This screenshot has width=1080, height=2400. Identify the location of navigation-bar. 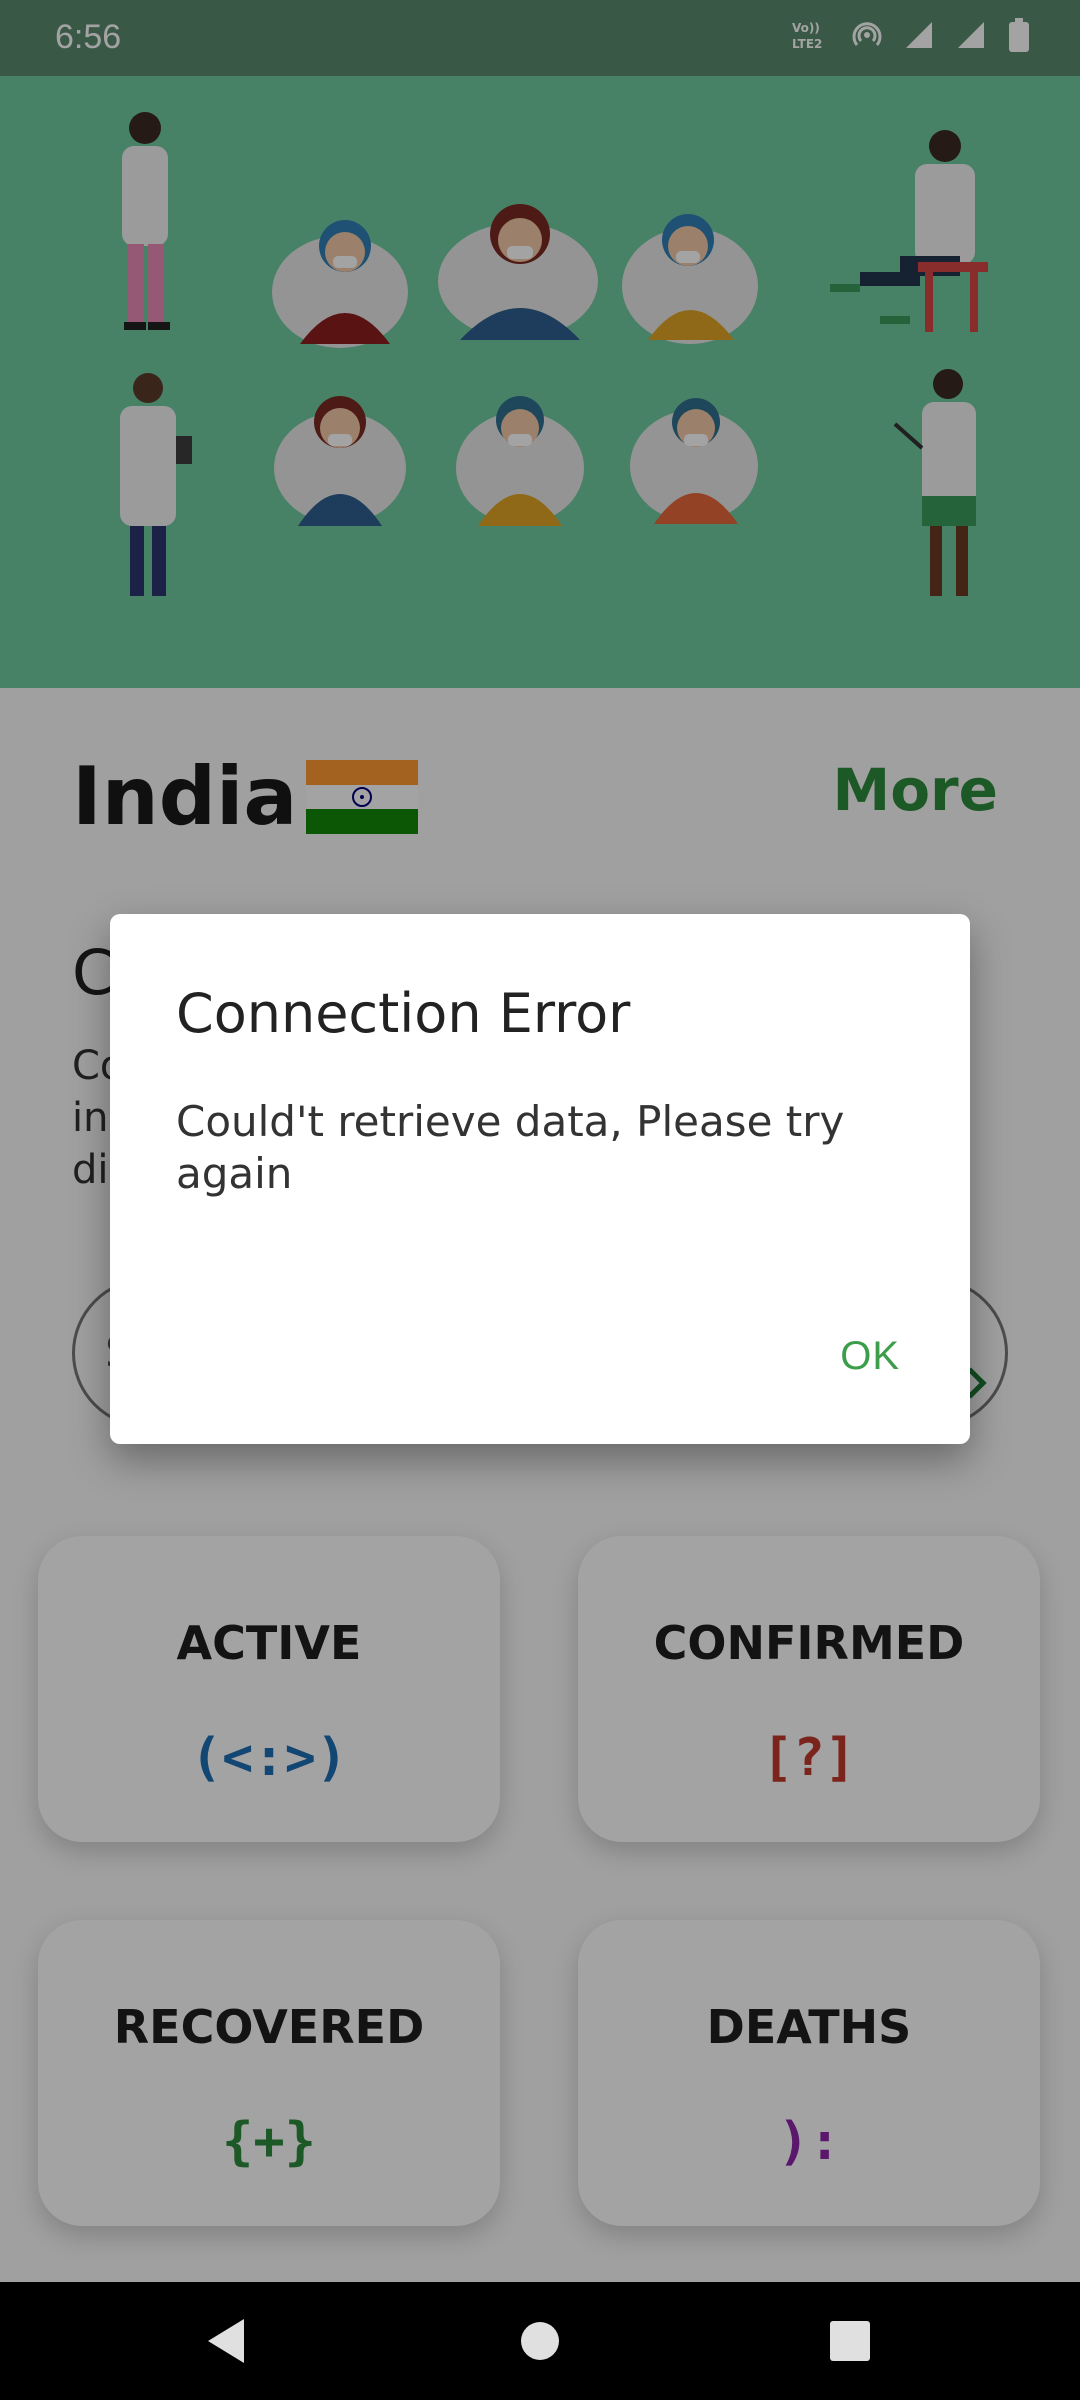
(540, 2341).